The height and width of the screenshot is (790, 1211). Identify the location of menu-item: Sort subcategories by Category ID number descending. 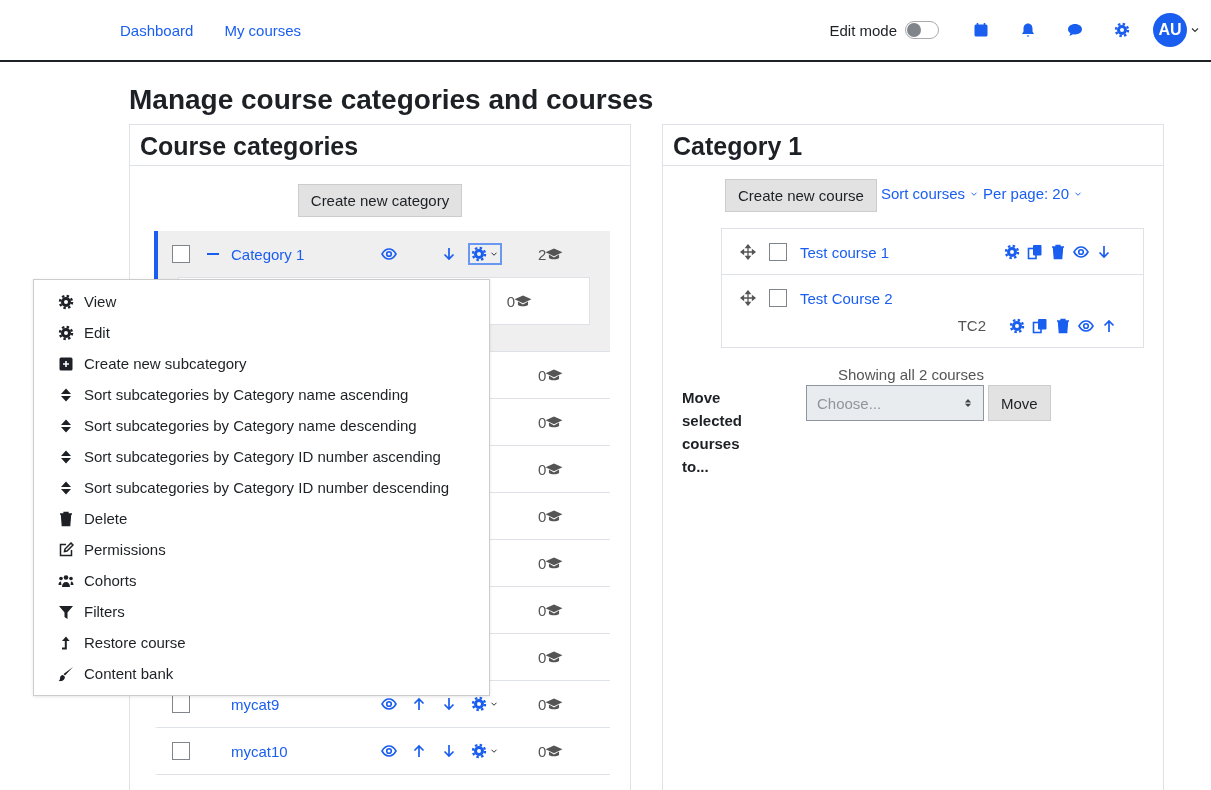
(261, 487).